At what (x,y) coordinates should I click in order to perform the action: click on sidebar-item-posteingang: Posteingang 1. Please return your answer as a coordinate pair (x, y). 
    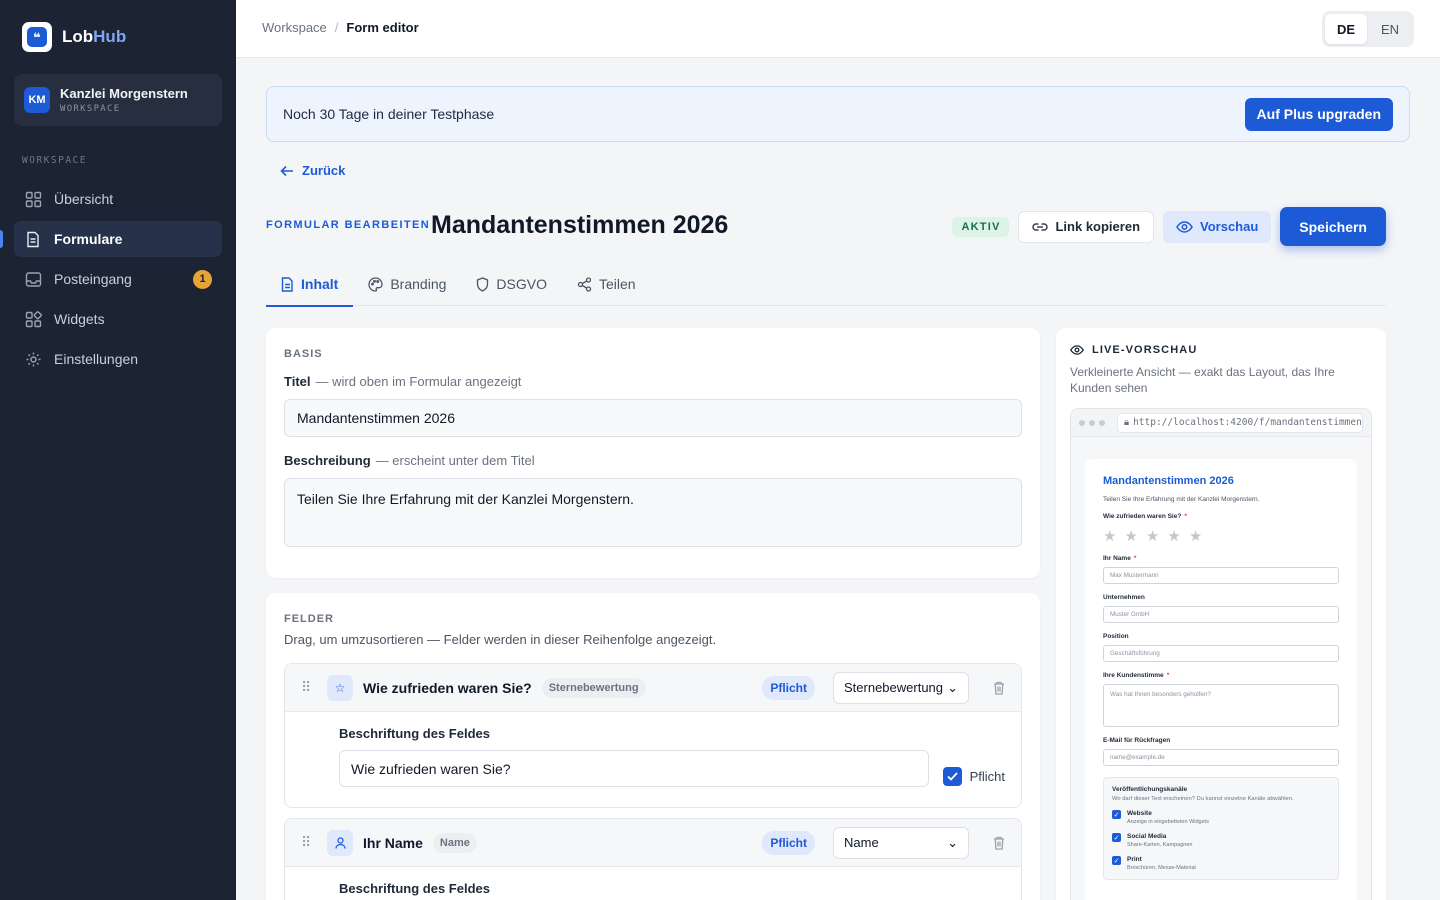
    Looking at the image, I should click on (118, 279).